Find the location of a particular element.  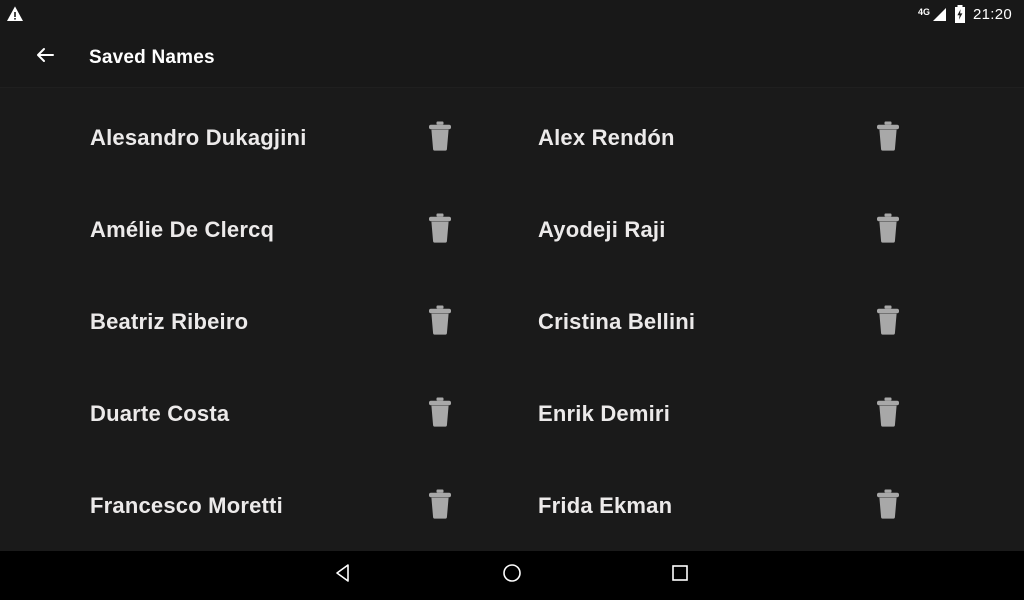

name-row: Amélie De Clercq is located at coordinates (225, 230).